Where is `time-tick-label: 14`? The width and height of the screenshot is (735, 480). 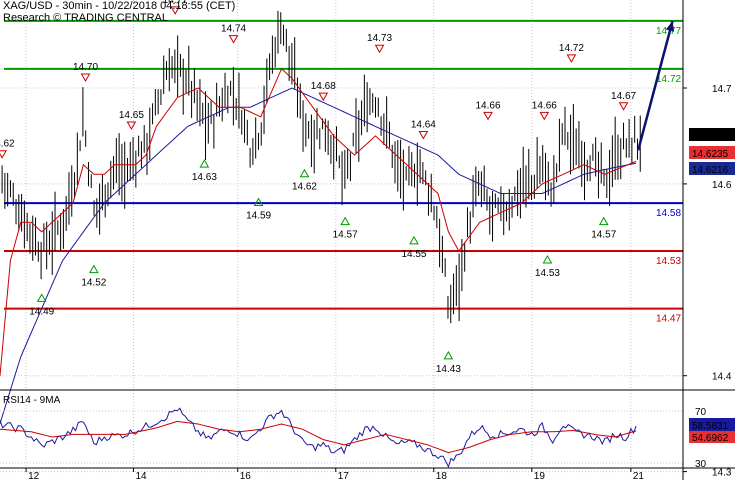
time-tick-label: 14 is located at coordinates (141, 475).